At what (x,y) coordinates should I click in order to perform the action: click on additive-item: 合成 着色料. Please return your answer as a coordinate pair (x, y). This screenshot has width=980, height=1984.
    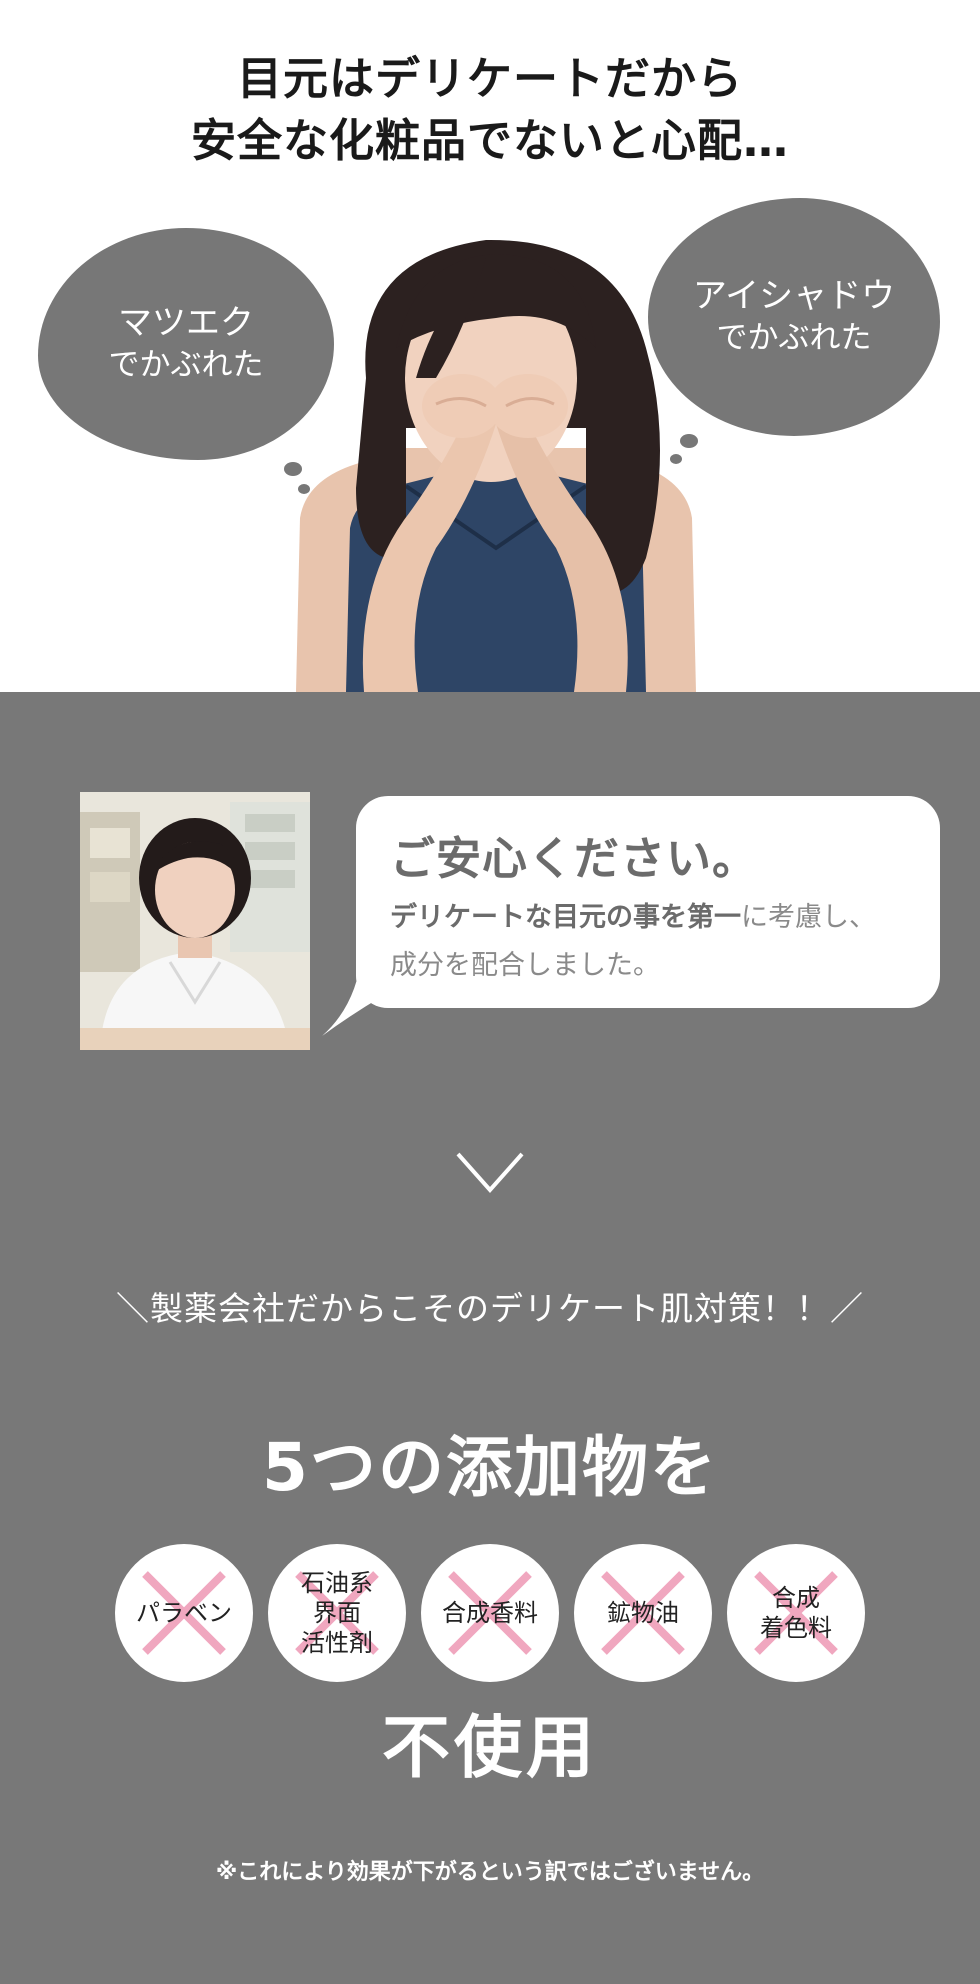
    Looking at the image, I should click on (796, 1613).